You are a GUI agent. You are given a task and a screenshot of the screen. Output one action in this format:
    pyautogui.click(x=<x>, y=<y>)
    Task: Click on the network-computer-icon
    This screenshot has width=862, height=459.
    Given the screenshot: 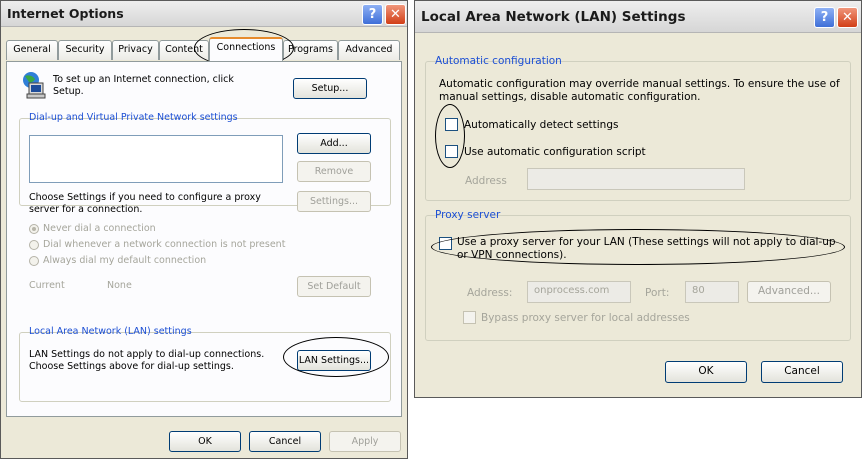 What is the action you would take?
    pyautogui.click(x=33, y=86)
    